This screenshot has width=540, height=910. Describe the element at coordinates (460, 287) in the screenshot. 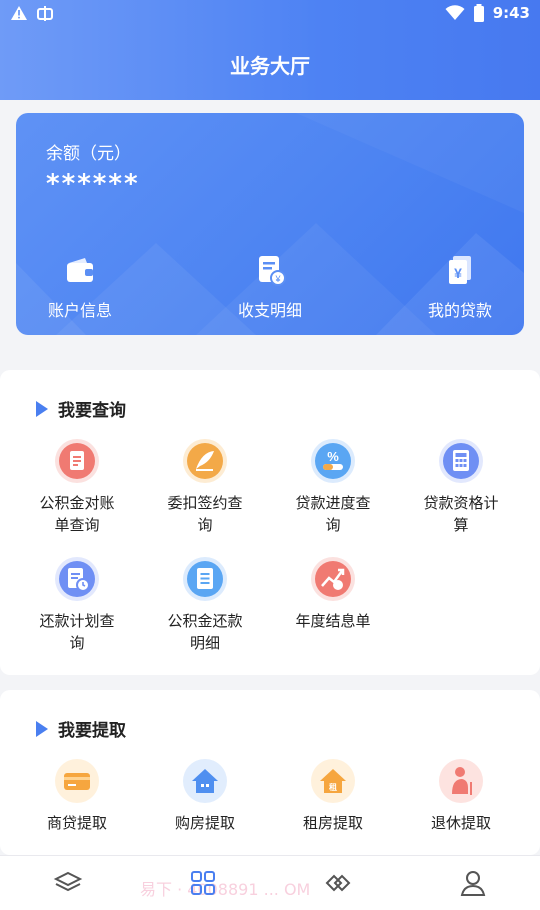

I see `my-loan-button: ¥ 我的贷款` at that location.